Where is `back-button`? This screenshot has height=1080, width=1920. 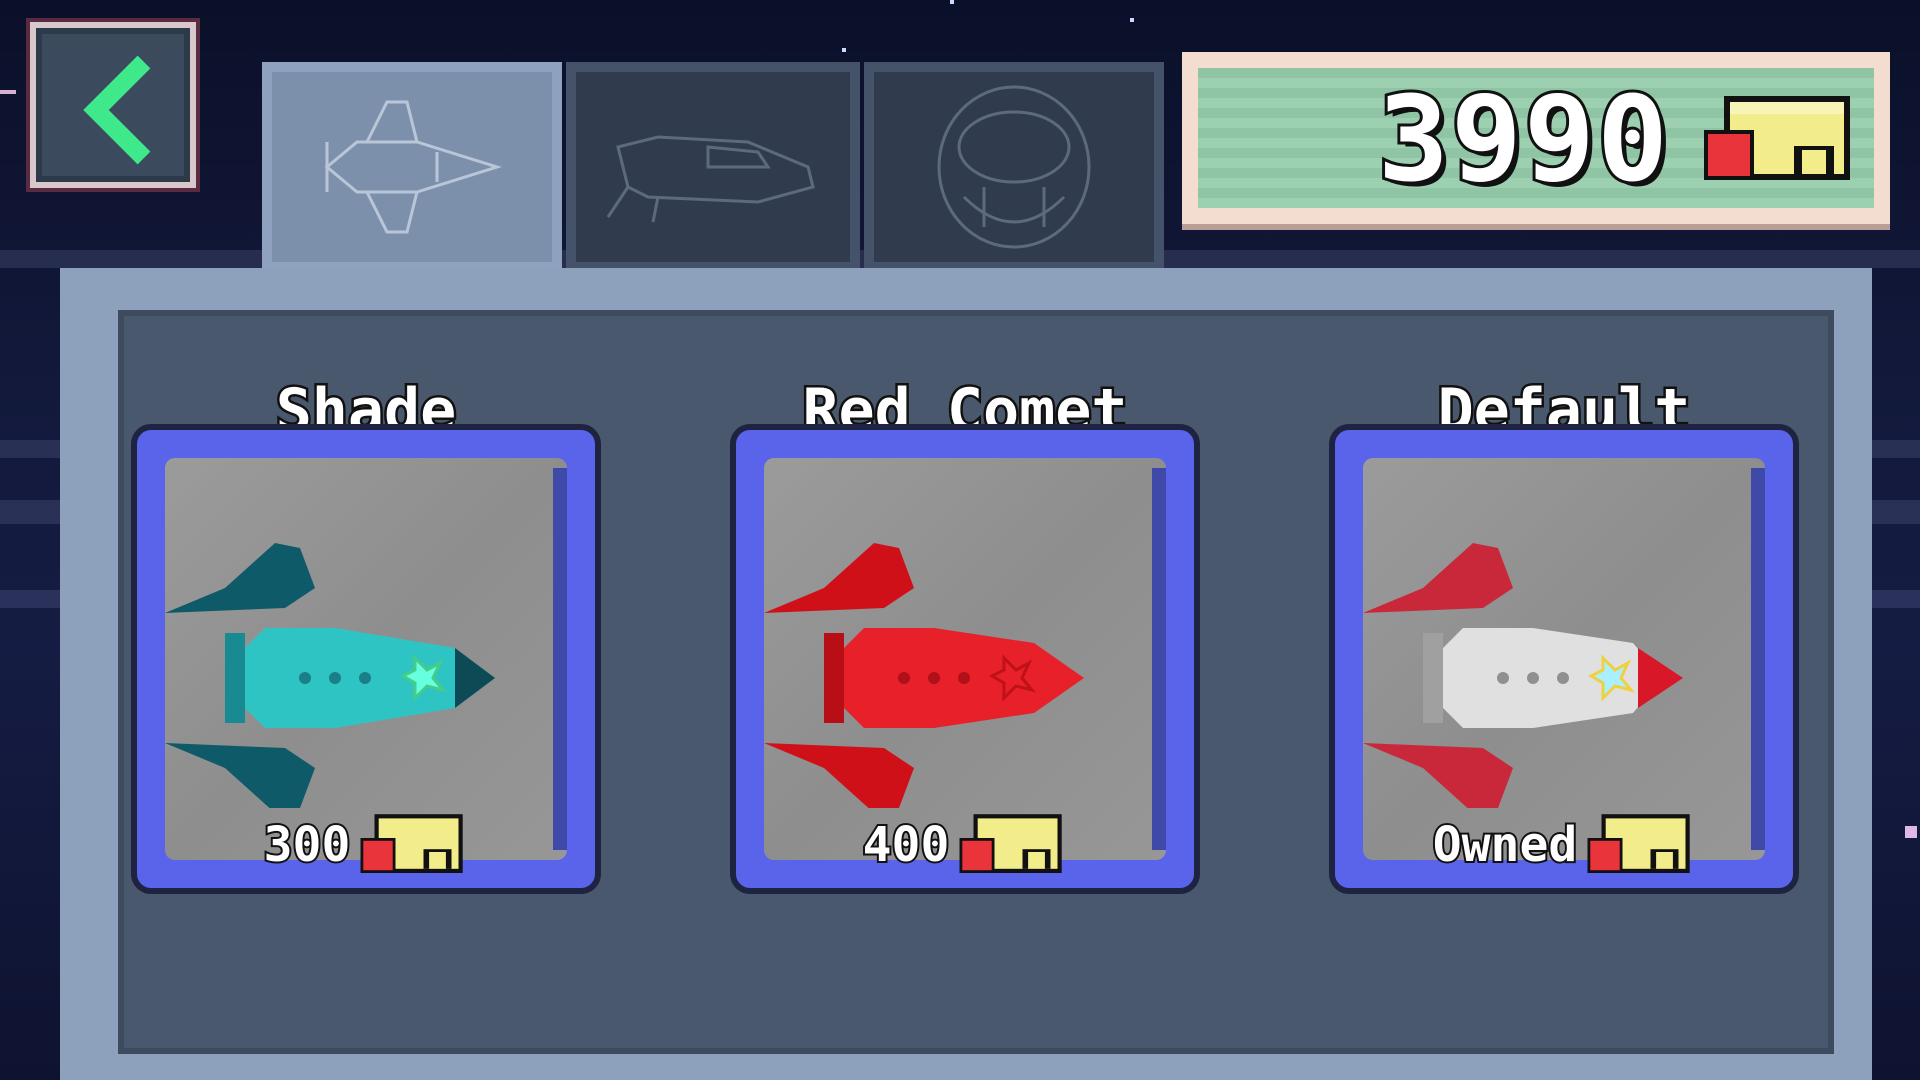
back-button is located at coordinates (113, 105).